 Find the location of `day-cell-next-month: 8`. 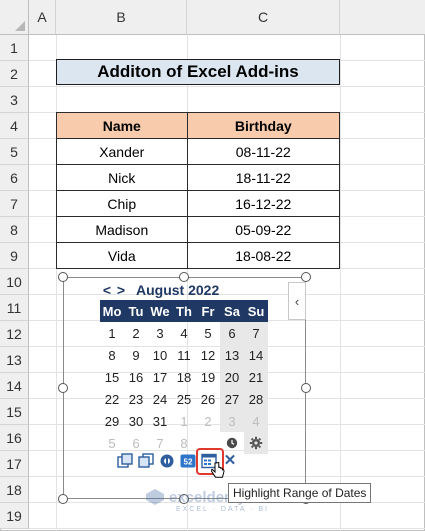

day-cell-next-month: 8 is located at coordinates (184, 443).